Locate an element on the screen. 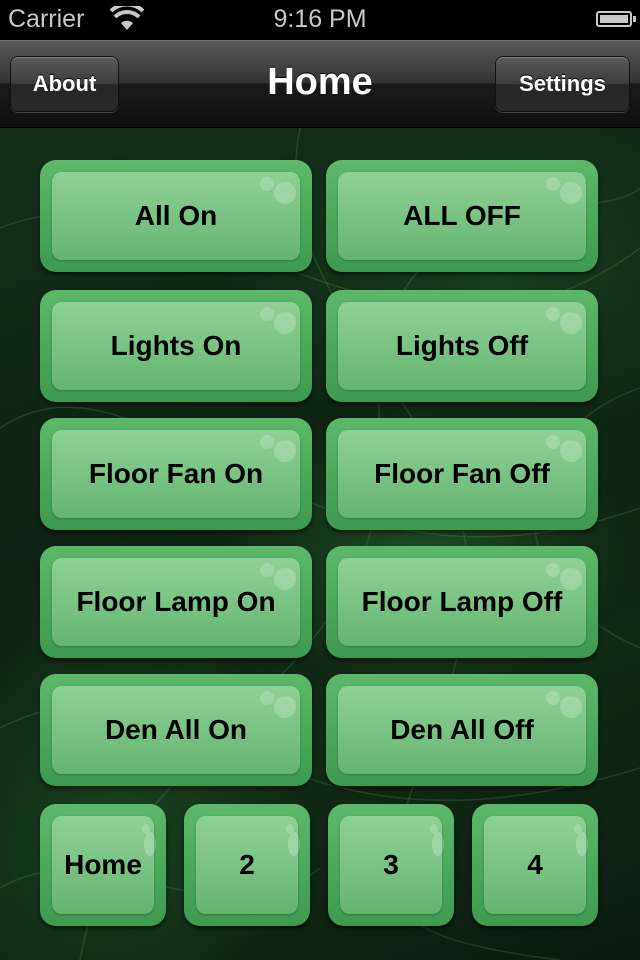 This screenshot has height=960, width=640. status-bar: Carrier 9:16 PM is located at coordinates (320, 20).